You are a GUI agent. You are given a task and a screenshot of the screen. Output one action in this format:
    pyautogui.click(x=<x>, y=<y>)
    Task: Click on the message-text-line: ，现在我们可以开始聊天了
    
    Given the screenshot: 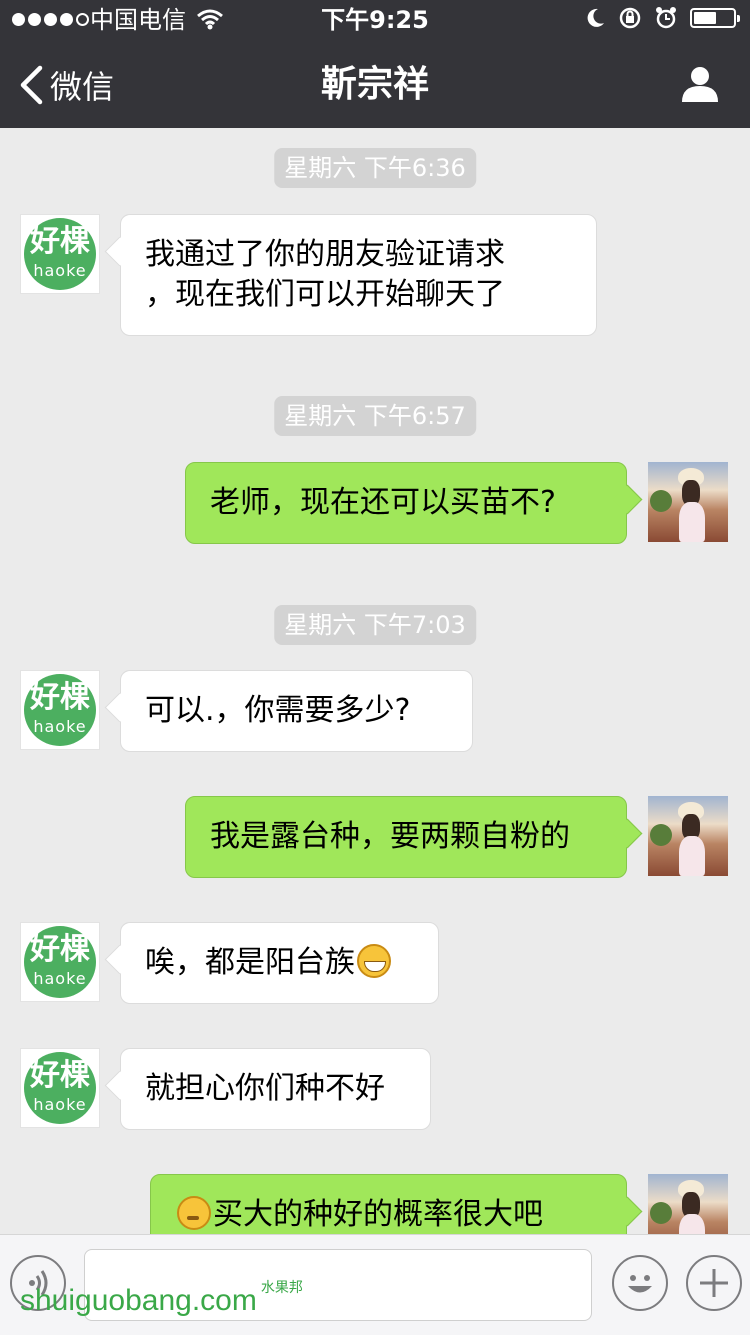 What is the action you would take?
    pyautogui.click(x=325, y=294)
    